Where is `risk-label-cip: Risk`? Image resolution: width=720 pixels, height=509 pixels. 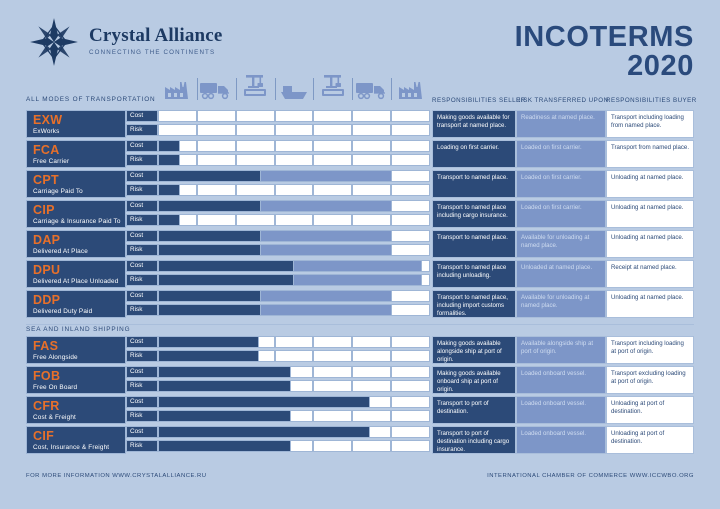
risk-label-cip: Risk is located at coordinates (142, 220).